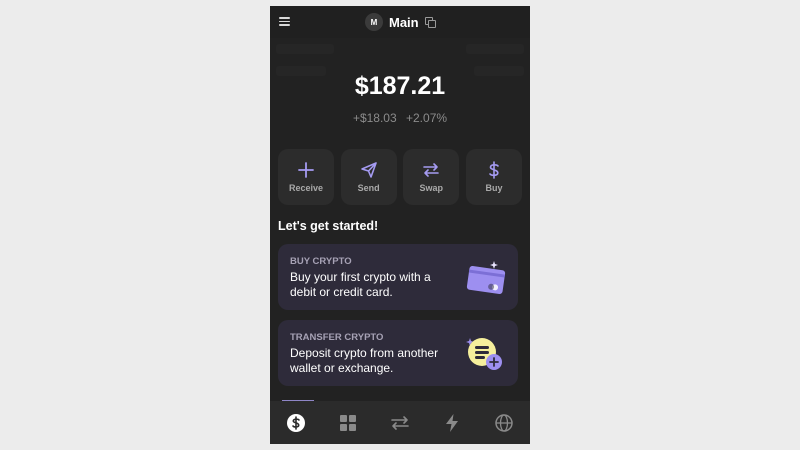  I want to click on top-bar: M Main, so click(400, 22).